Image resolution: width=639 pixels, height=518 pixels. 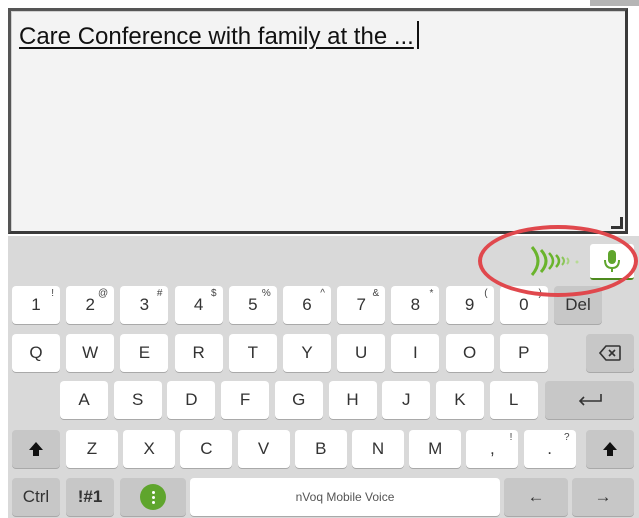 What do you see at coordinates (536, 497) in the screenshot?
I see `left-arrow-key: ←` at bounding box center [536, 497].